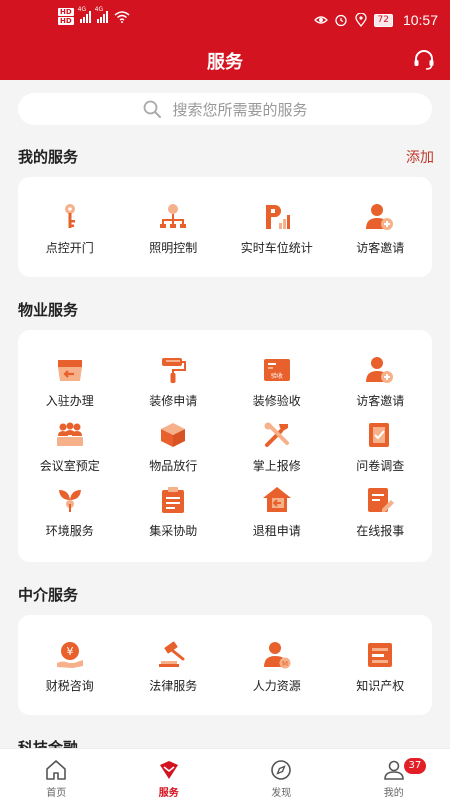 The width and height of the screenshot is (450, 800). Describe the element at coordinates (380, 500) in the screenshot. I see `report-edit-icon` at that location.